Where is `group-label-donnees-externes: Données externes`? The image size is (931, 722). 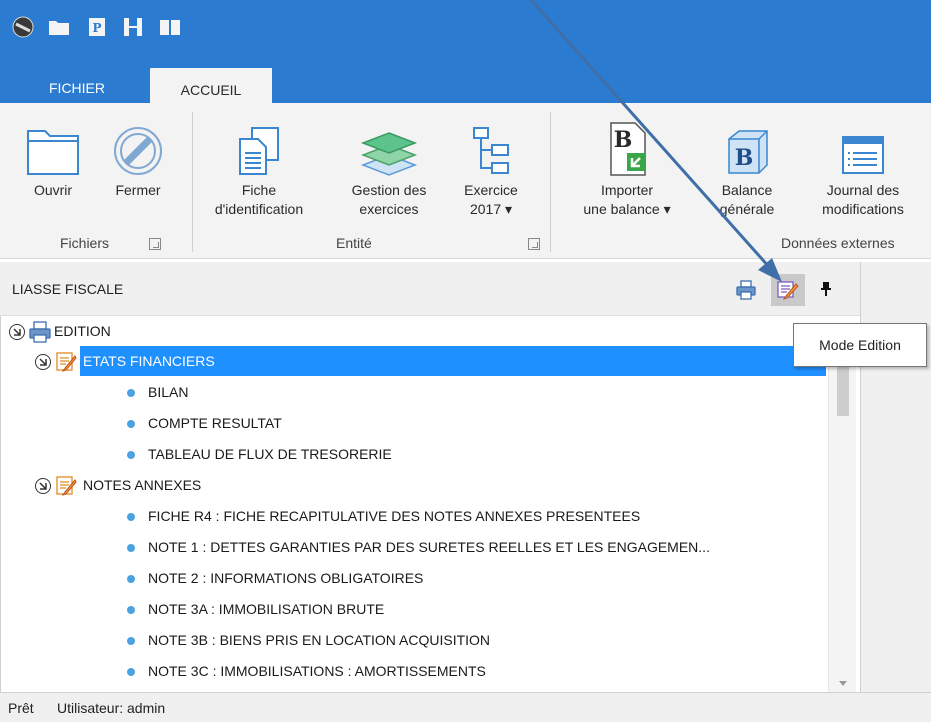
group-label-donnees-externes: Données externes is located at coordinates (838, 243).